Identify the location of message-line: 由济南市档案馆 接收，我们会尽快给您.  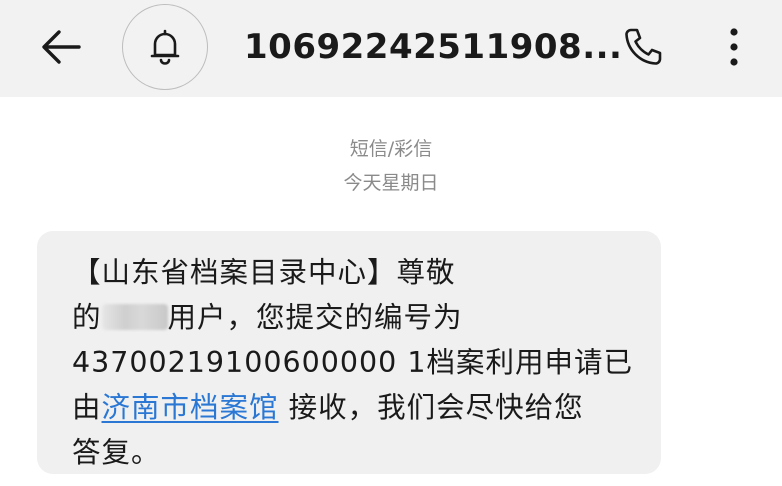
(352, 407).